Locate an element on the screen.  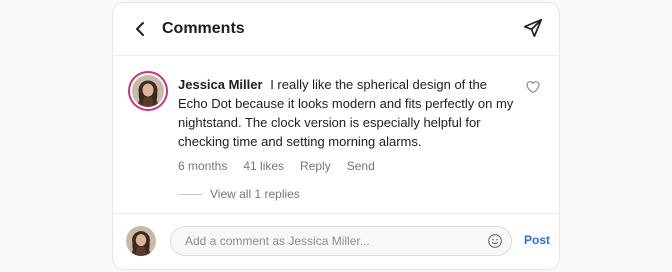
comments-header: Comments is located at coordinates (336, 29).